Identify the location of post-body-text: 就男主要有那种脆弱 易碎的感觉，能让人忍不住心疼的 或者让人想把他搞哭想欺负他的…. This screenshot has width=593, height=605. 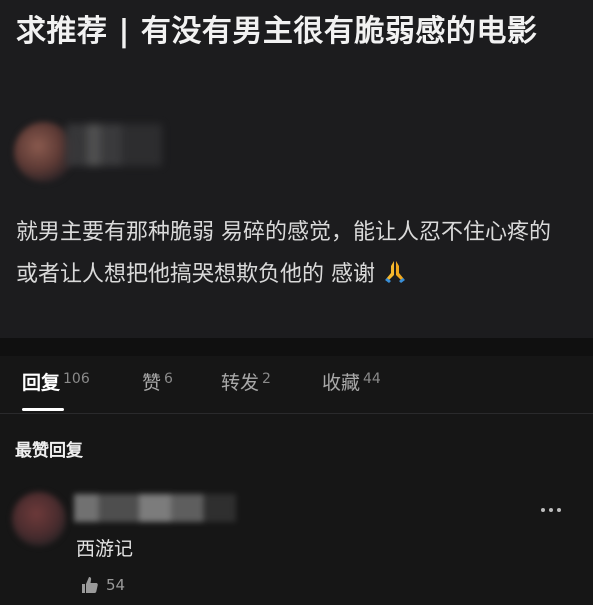
(283, 253).